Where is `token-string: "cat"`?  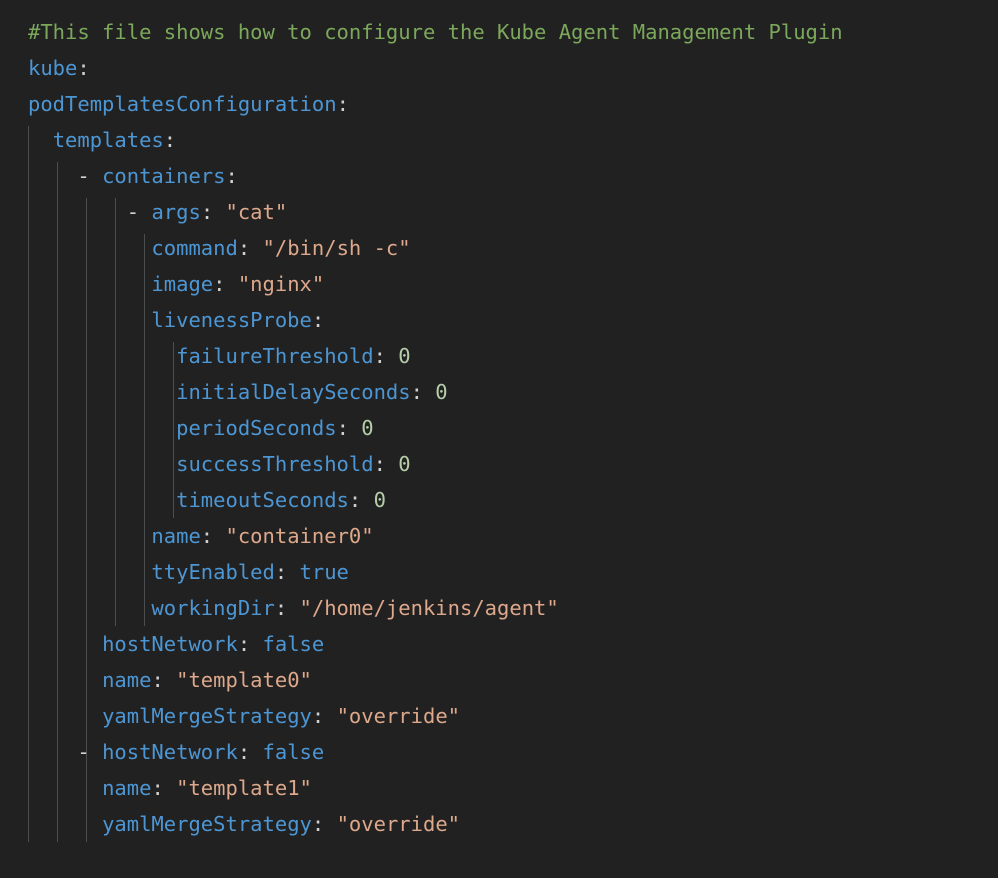 token-string: "cat" is located at coordinates (256, 212).